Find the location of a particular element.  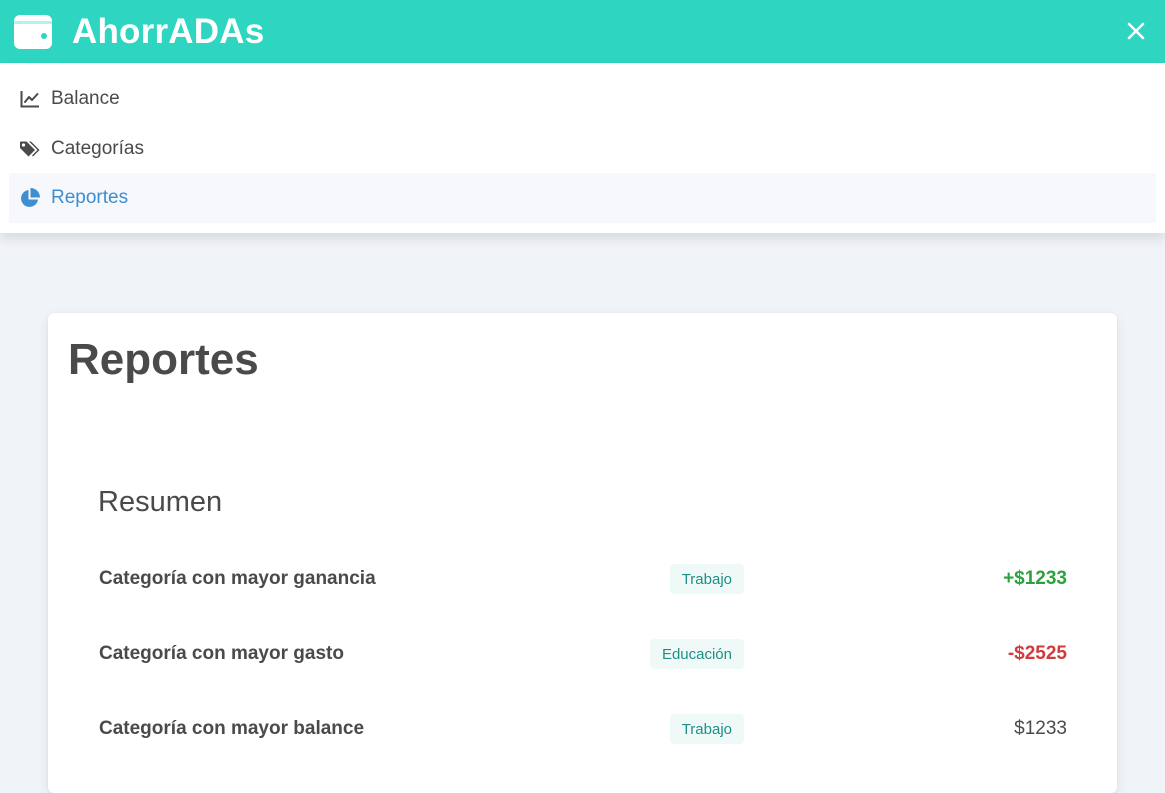

menu-item-reportes: Reportes is located at coordinates (582, 198).